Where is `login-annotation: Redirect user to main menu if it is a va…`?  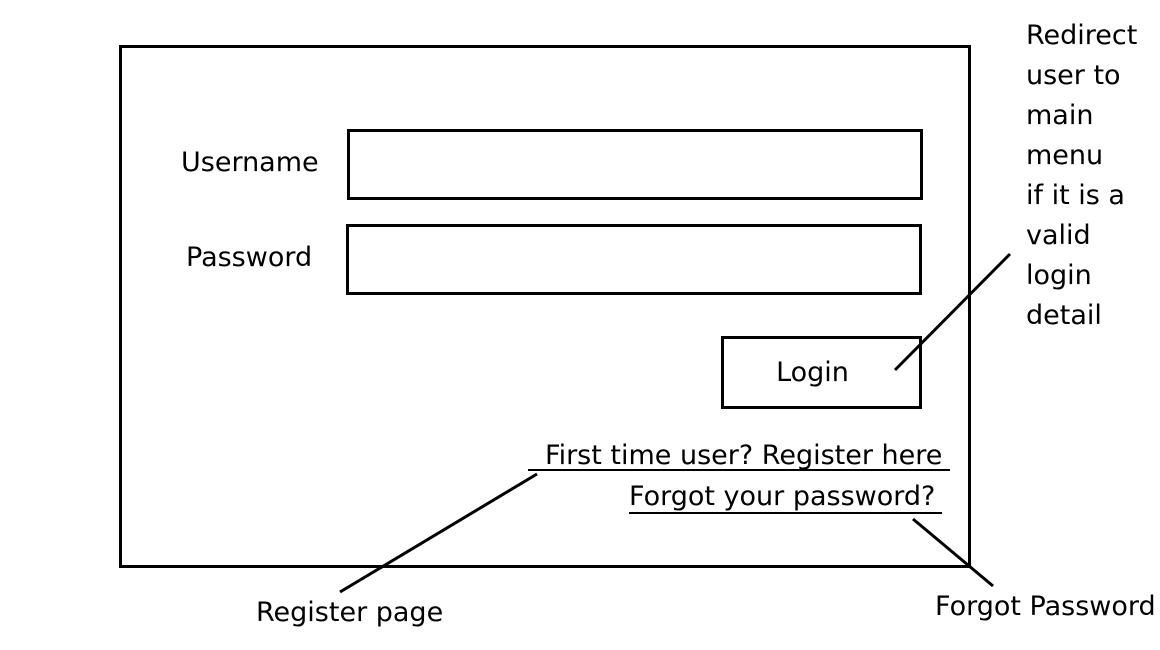
login-annotation: Redirect user to main menu if it is a va… is located at coordinates (1081, 176).